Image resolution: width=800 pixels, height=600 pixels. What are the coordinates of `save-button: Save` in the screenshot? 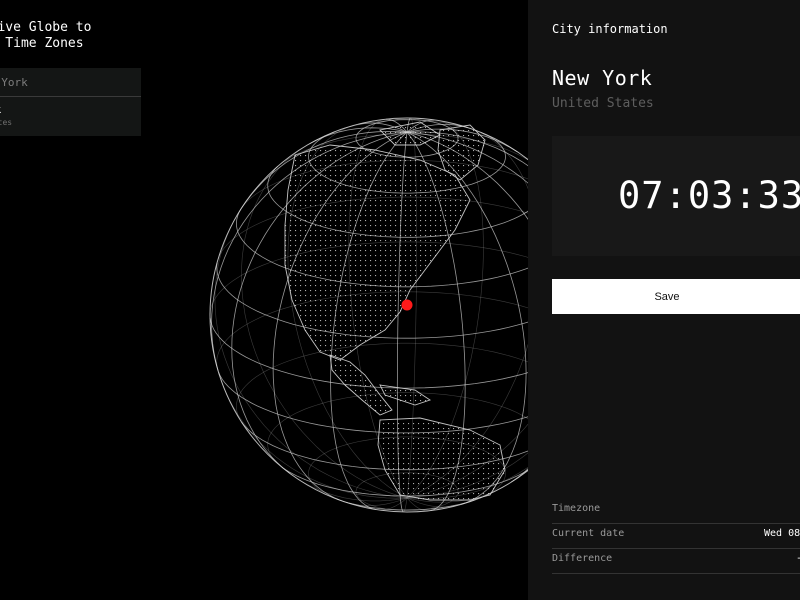 It's located at (676, 296).